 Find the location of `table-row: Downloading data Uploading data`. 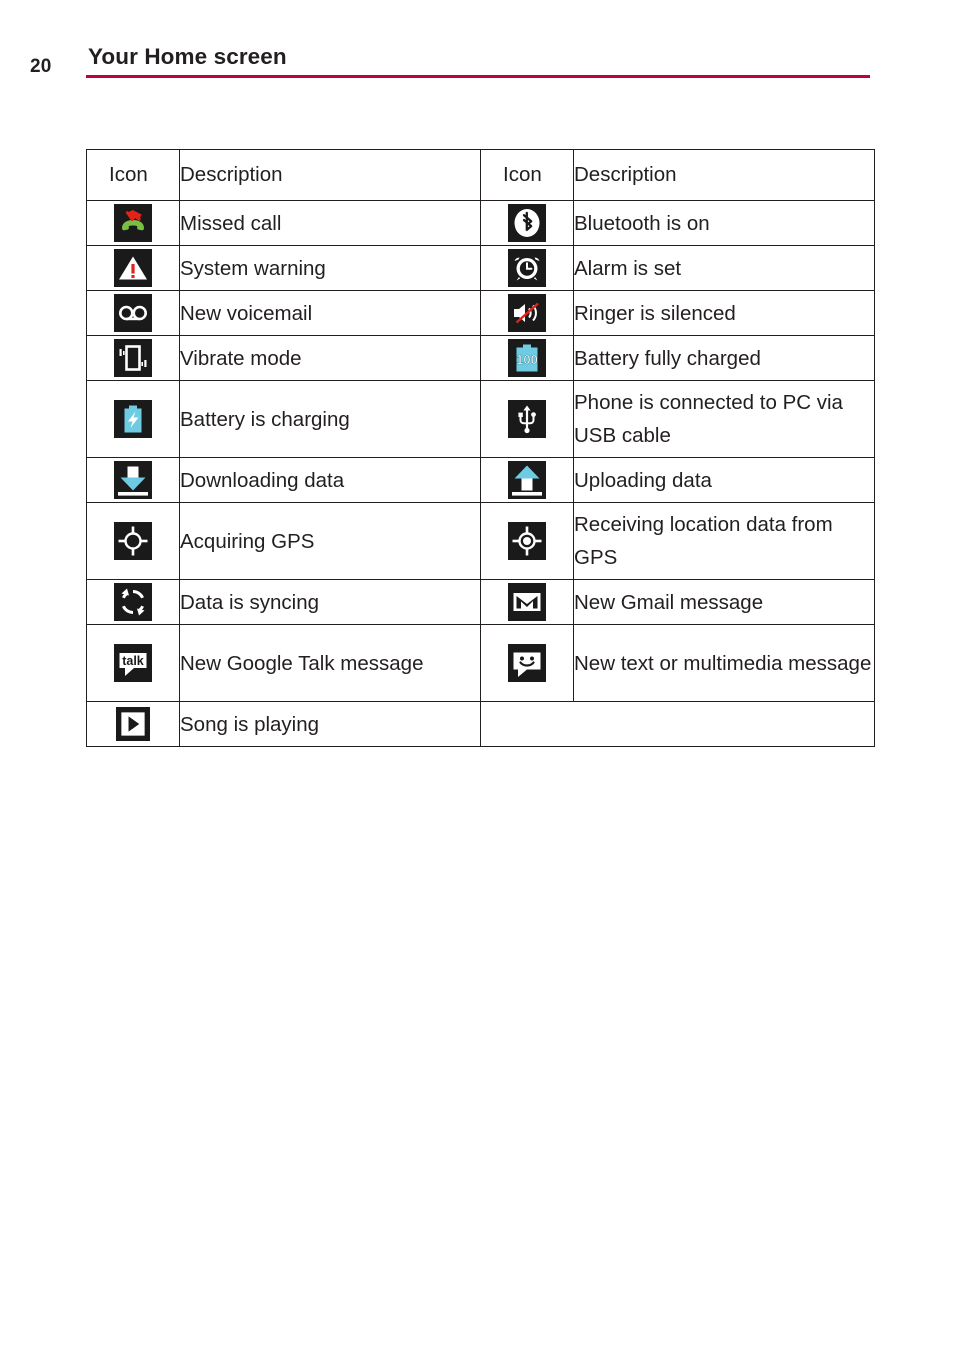

table-row: Downloading data Uploading data is located at coordinates (480, 480).